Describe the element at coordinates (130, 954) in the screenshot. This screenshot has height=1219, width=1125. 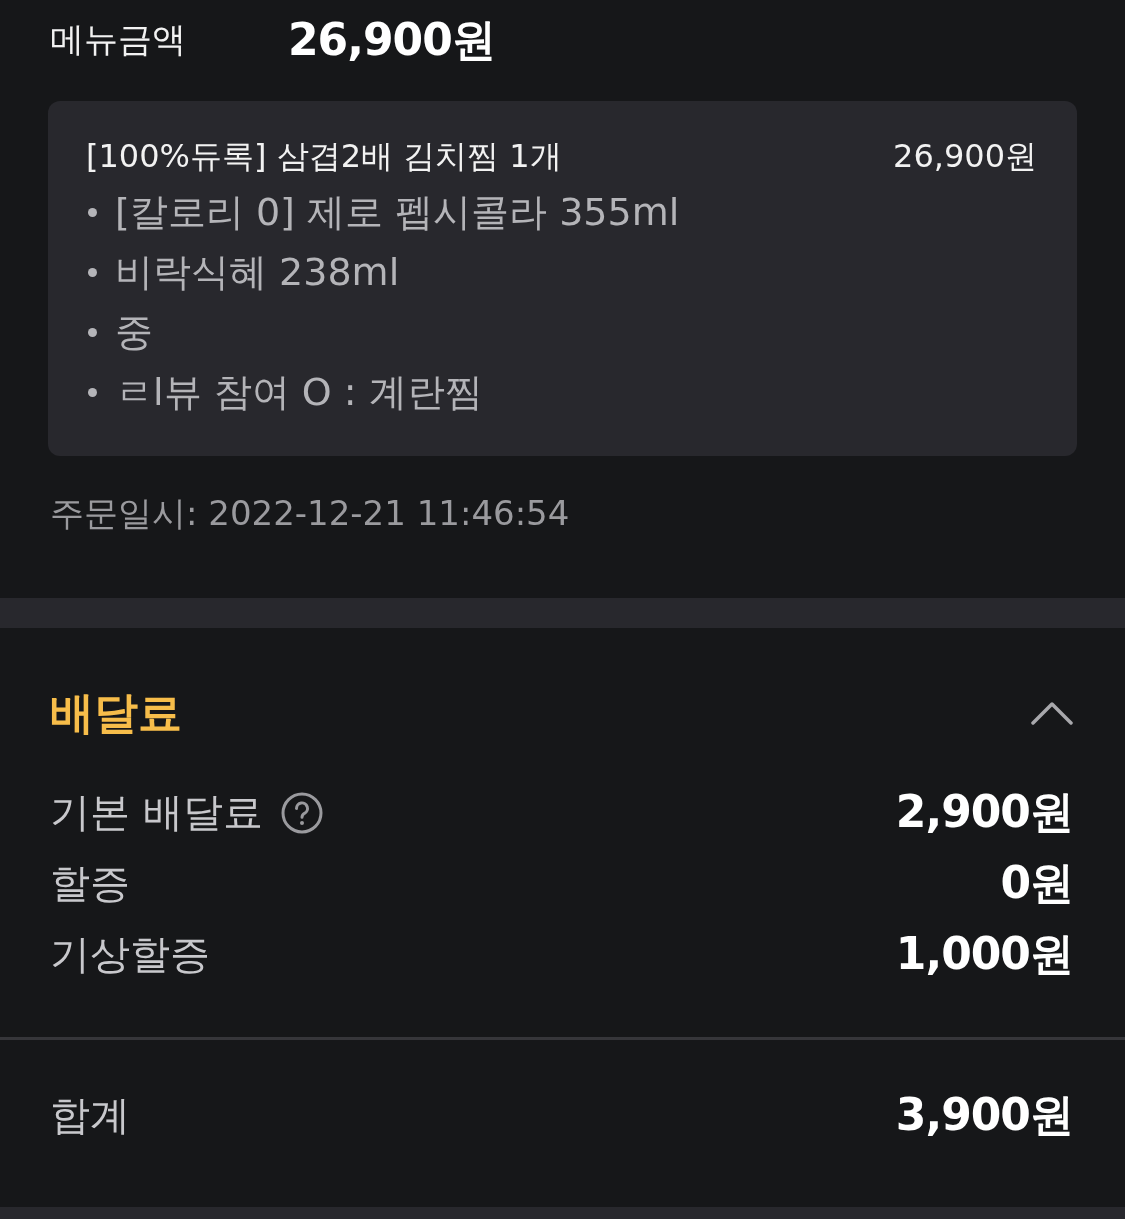
I see `fee-label: 기상할증` at that location.